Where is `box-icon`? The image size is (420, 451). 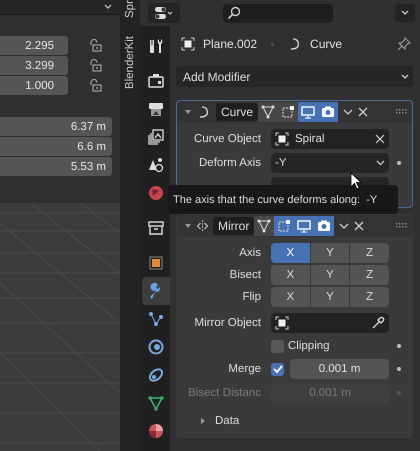
box-icon is located at coordinates (156, 228).